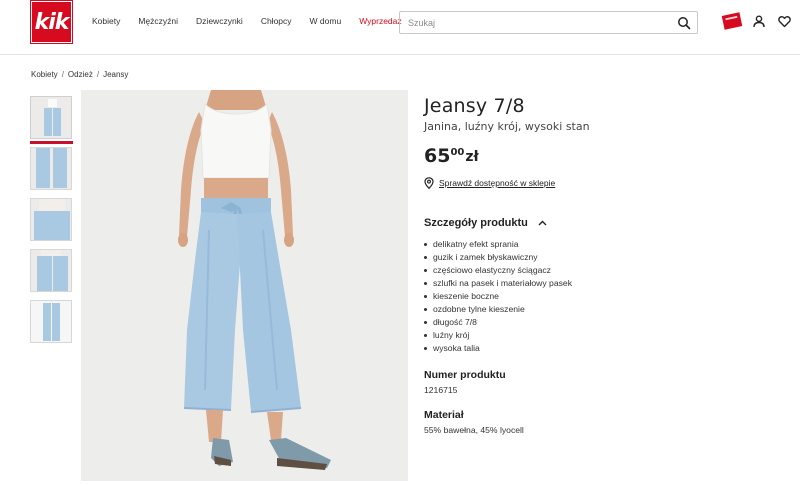  What do you see at coordinates (497, 183) in the screenshot?
I see `store-link-label: Sprawdź dostępność w sklepie` at bounding box center [497, 183].